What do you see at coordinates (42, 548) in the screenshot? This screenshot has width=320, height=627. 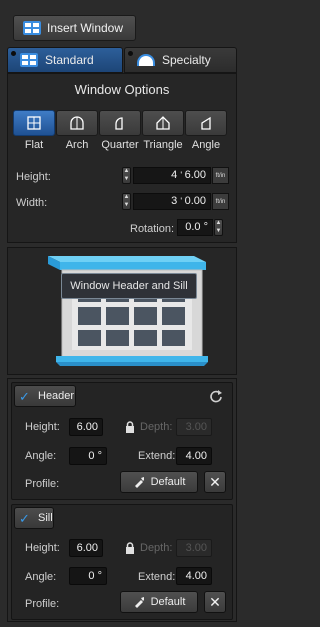 I see `sill-height-label: Height:` at bounding box center [42, 548].